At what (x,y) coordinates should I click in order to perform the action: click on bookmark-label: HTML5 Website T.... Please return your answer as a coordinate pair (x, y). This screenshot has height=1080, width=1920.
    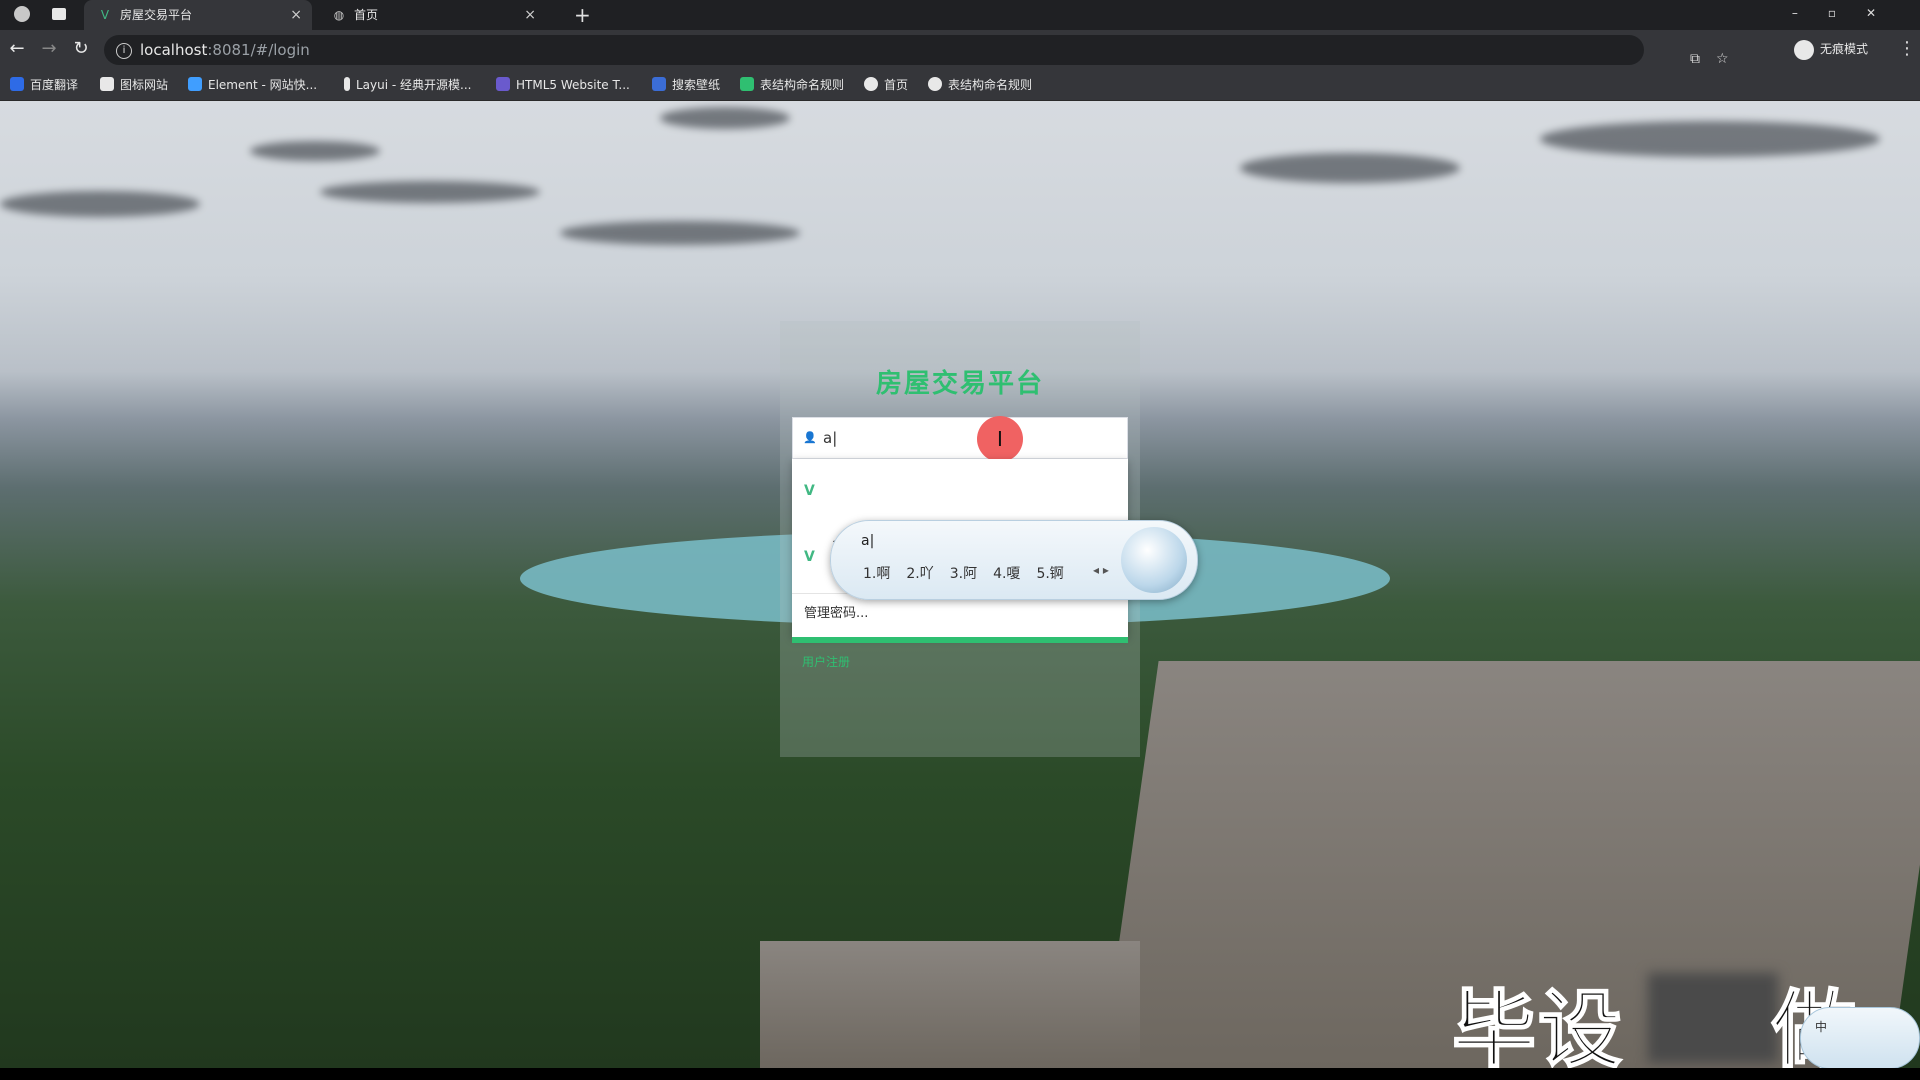
    Looking at the image, I should click on (573, 85).